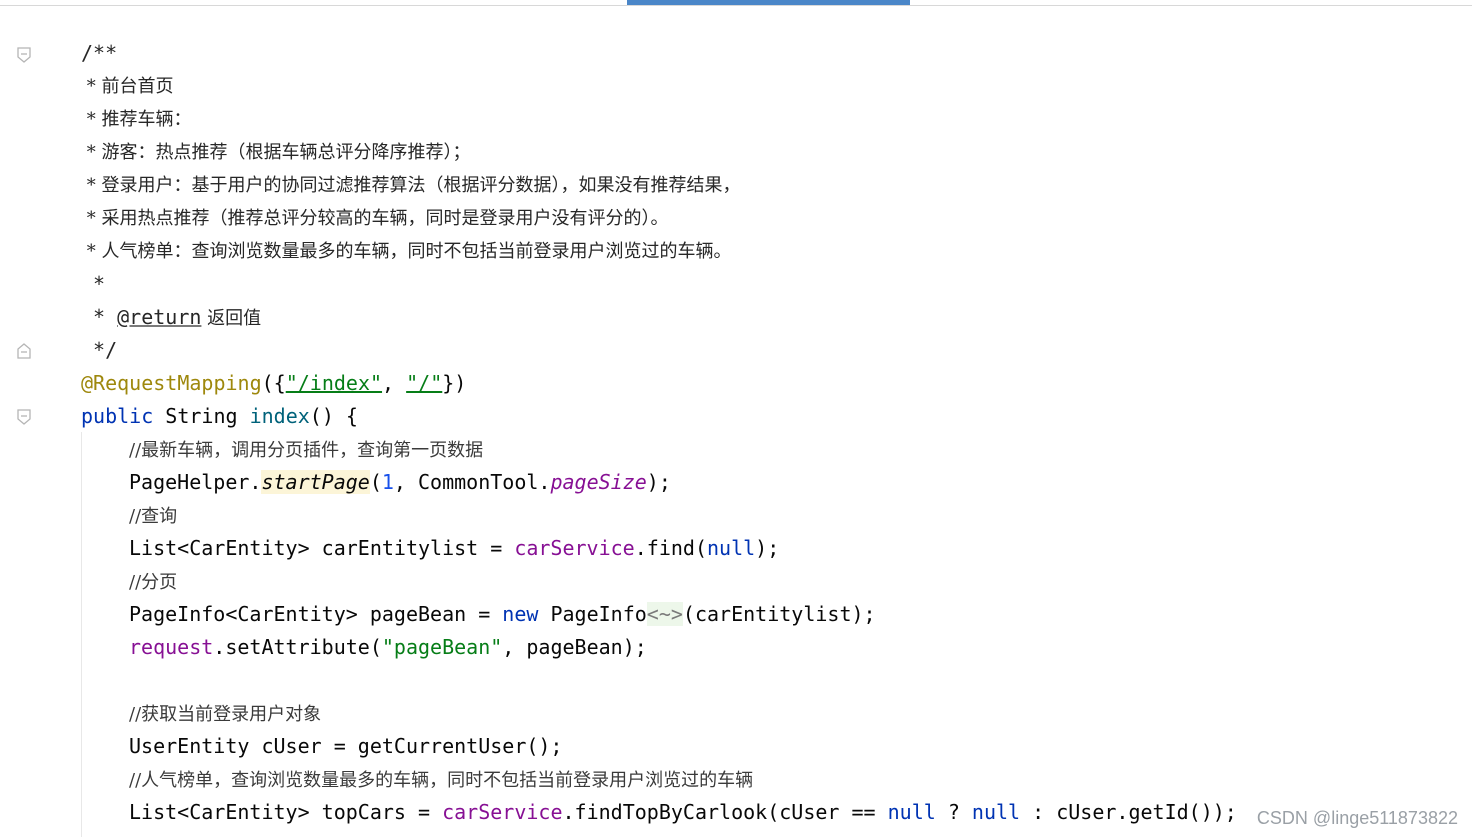  What do you see at coordinates (387, 482) in the screenshot?
I see `number-literal: 1` at bounding box center [387, 482].